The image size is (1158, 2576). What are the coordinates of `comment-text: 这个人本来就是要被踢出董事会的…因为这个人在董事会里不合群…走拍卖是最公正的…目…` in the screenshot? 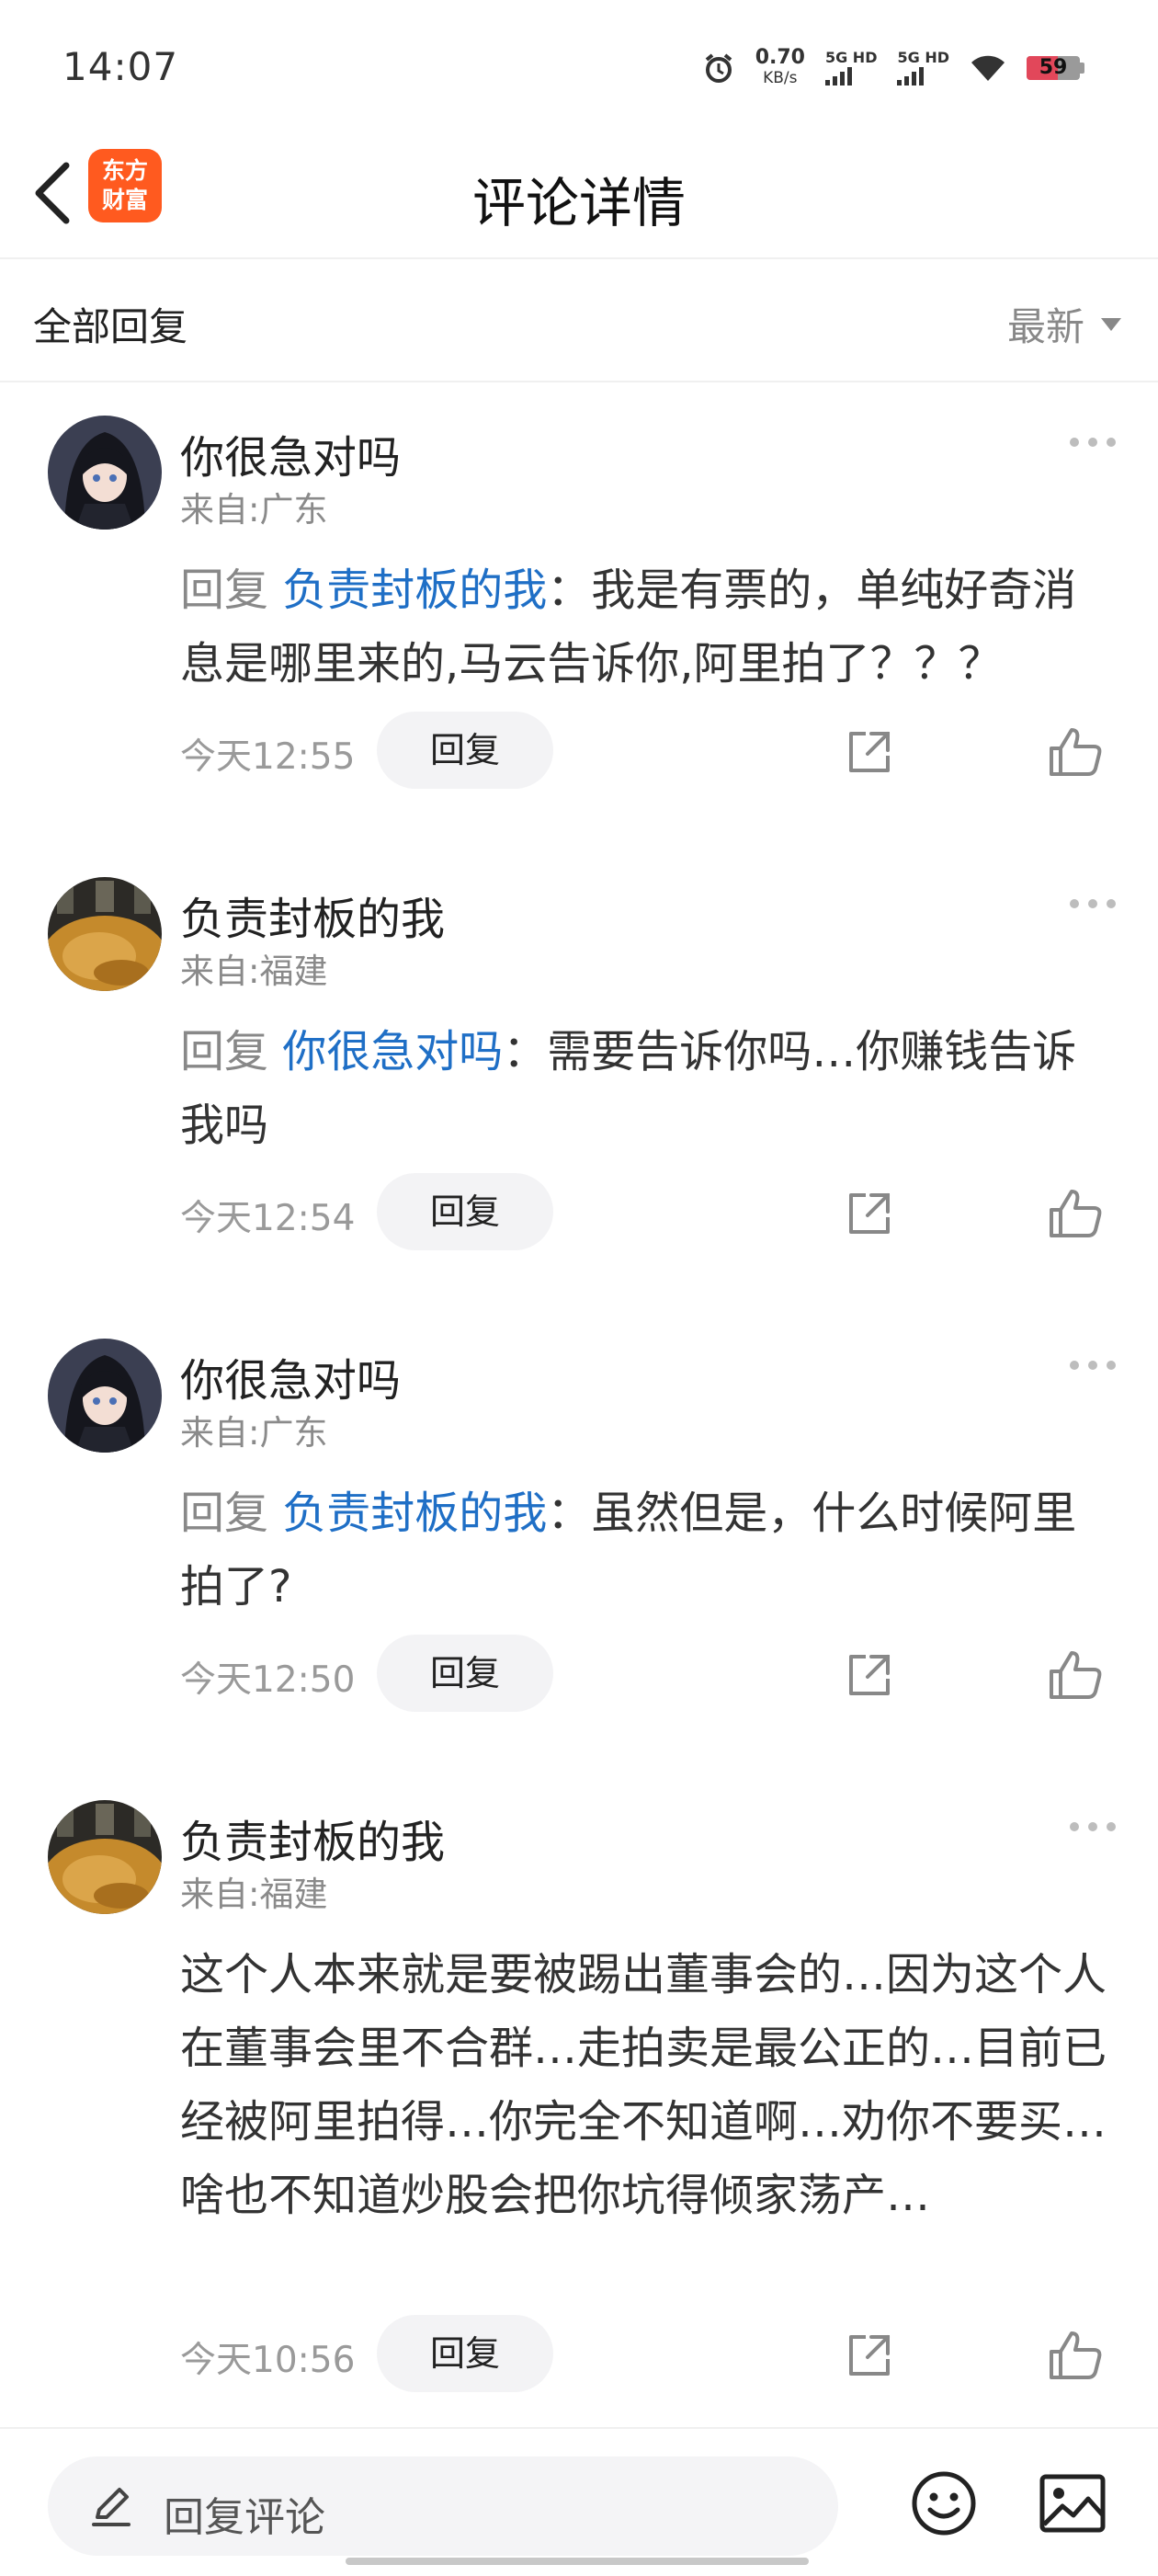 It's located at (644, 2085).